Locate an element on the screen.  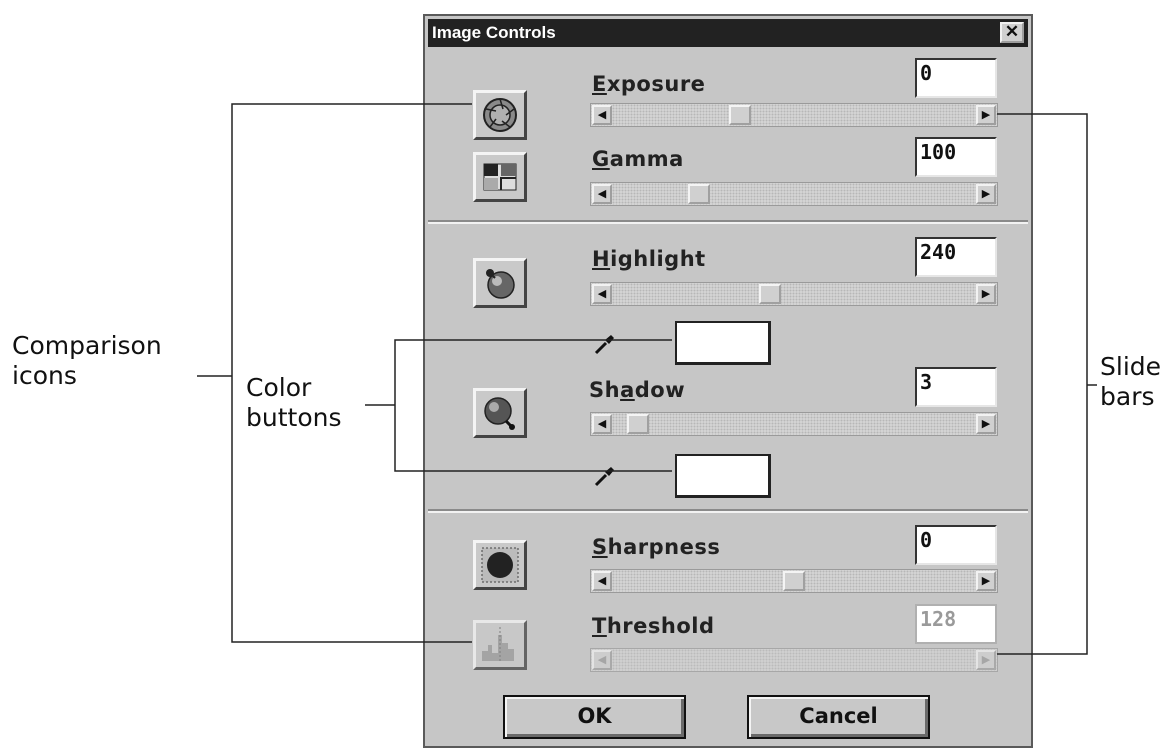
color-buttons-bracket is located at coordinates (533, 405).